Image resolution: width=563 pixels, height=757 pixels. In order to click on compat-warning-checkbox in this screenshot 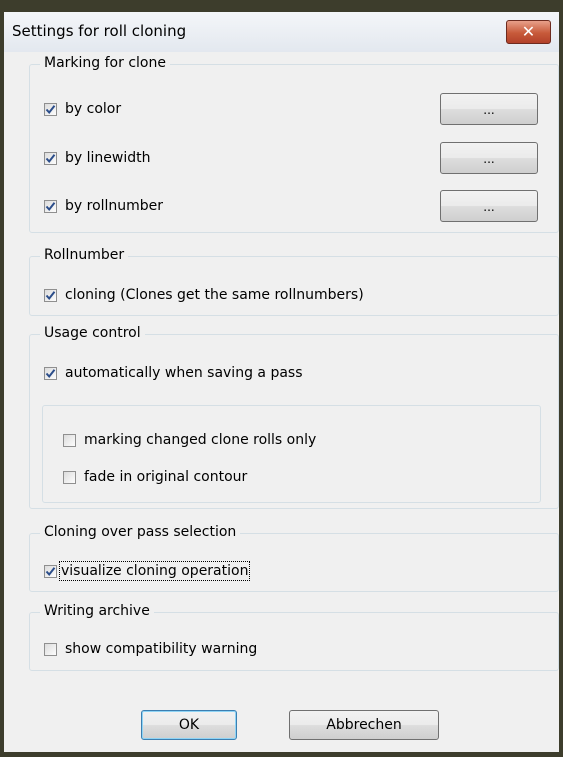, I will do `click(50, 649)`.